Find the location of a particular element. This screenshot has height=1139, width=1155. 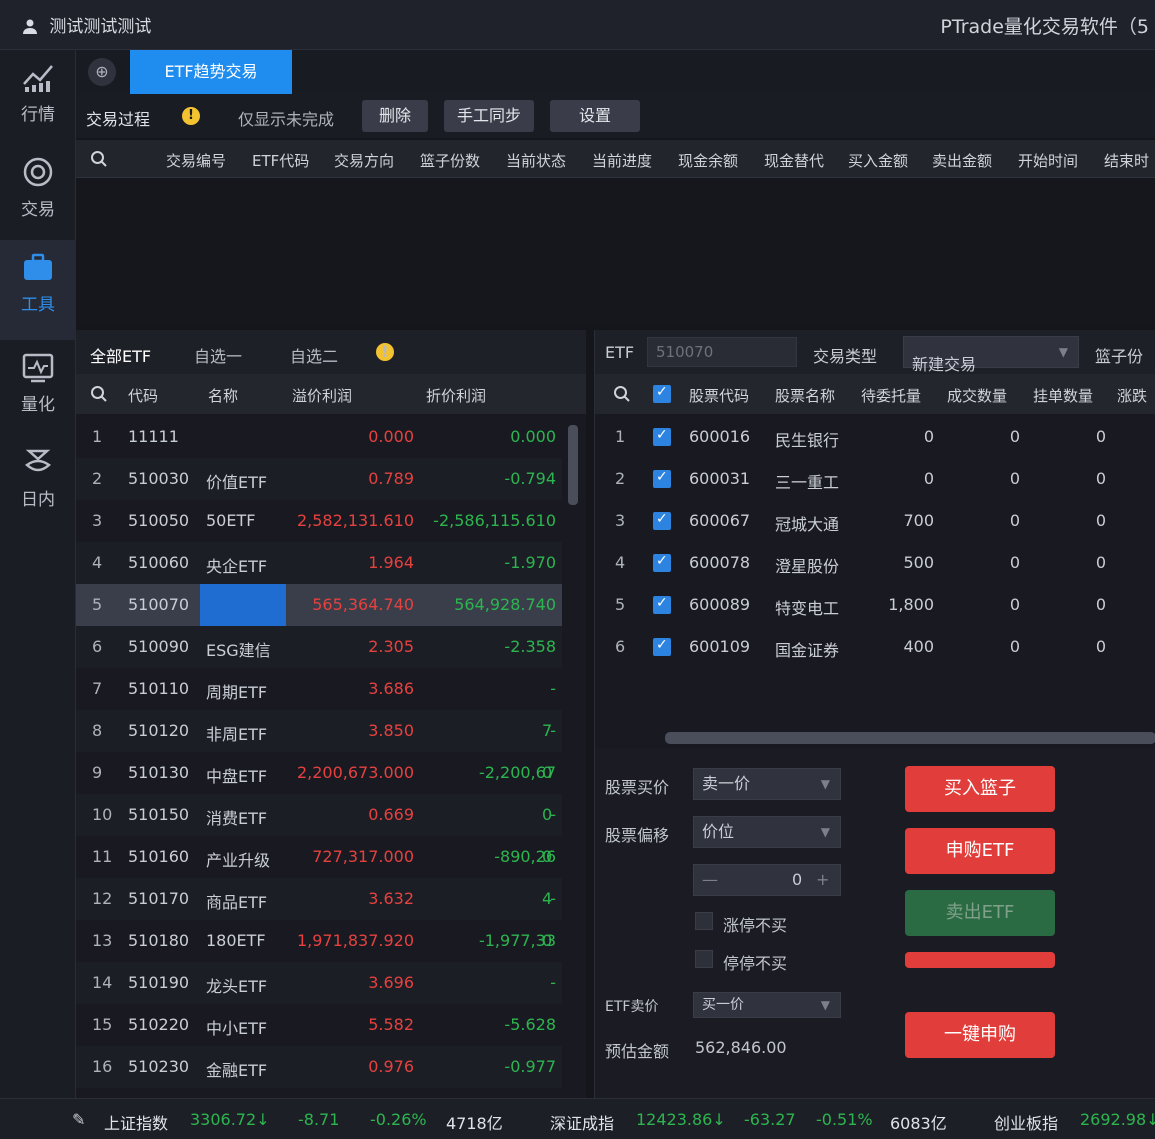

suspended-label: 停停不买 is located at coordinates (755, 963).